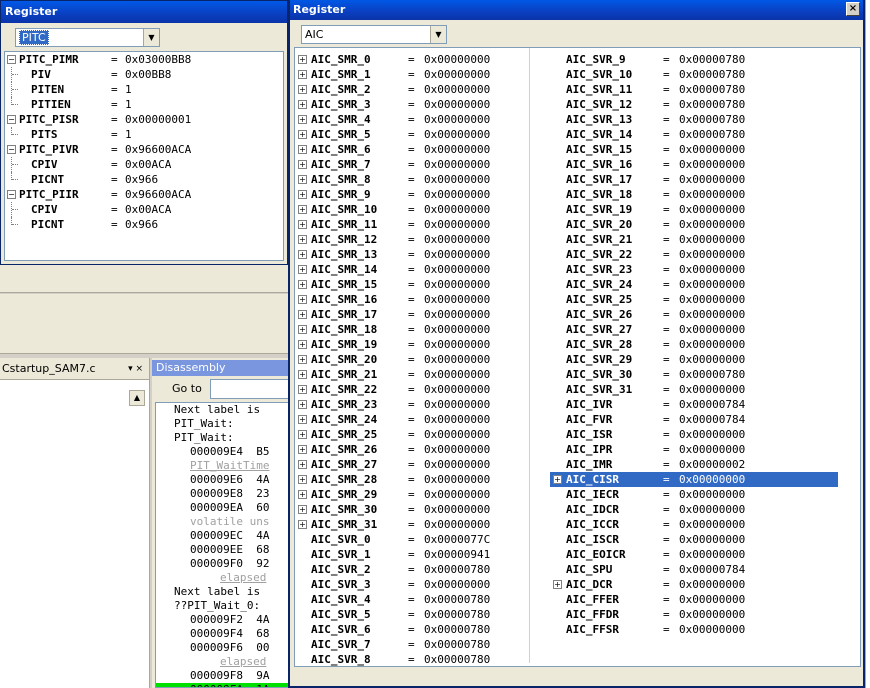 This screenshot has height=688, width=870. Describe the element at coordinates (223, 676) in the screenshot. I see `disassembly-line: 000009F8 9A` at that location.